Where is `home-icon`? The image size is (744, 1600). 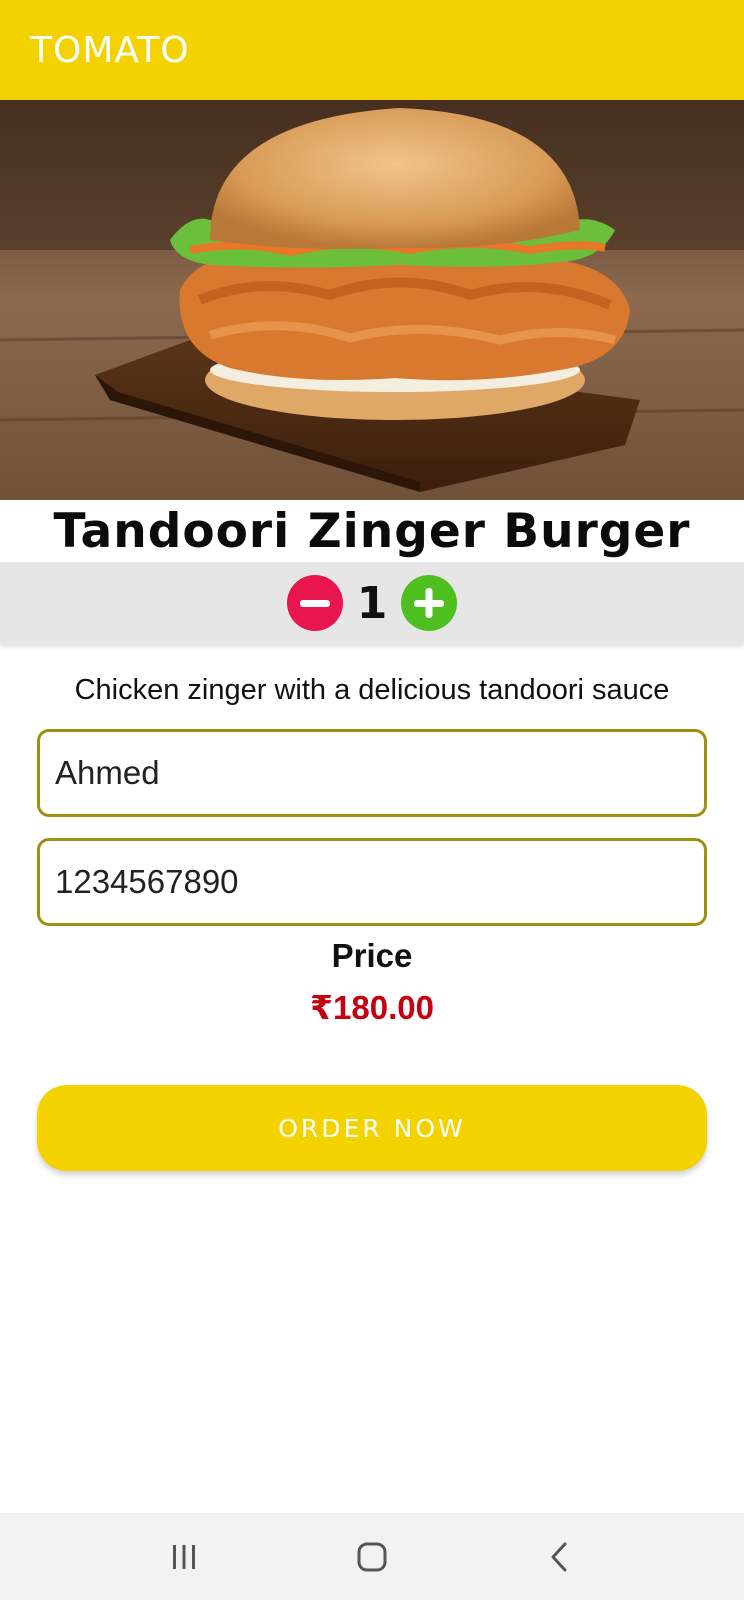 home-icon is located at coordinates (372, 1557).